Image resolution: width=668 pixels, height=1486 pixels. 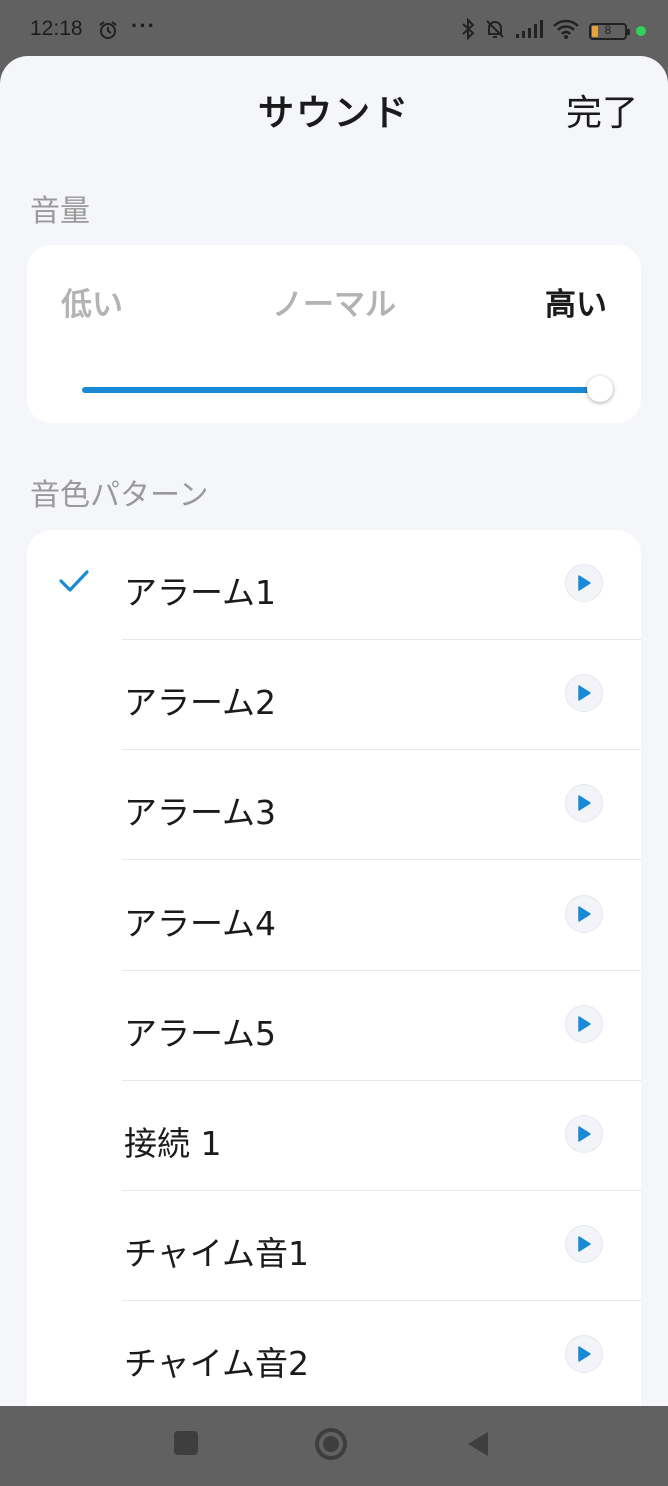 I want to click on home-circle-icon, so click(x=331, y=1446).